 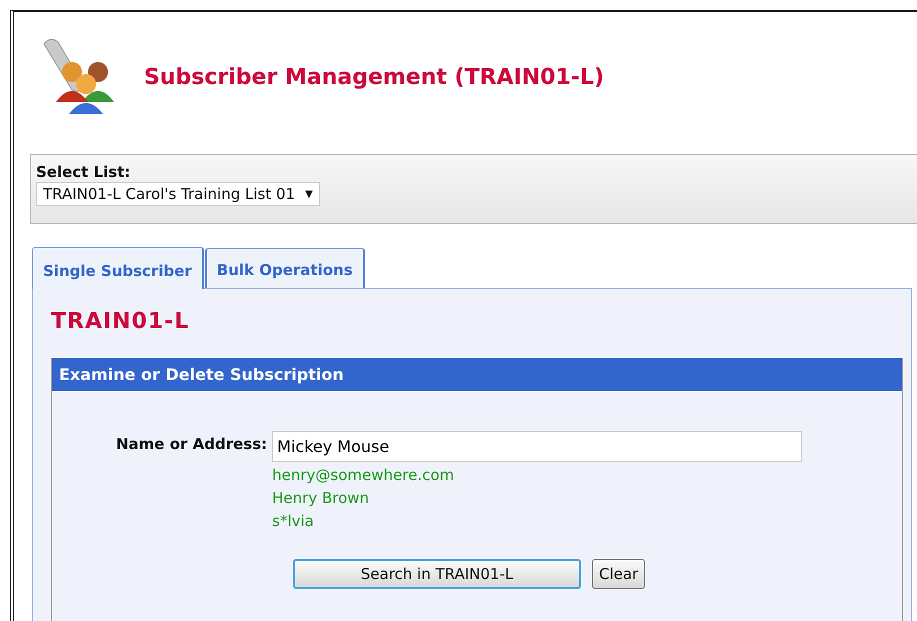 What do you see at coordinates (477, 374) in the screenshot?
I see `section-title: Examine or Delete Subscription` at bounding box center [477, 374].